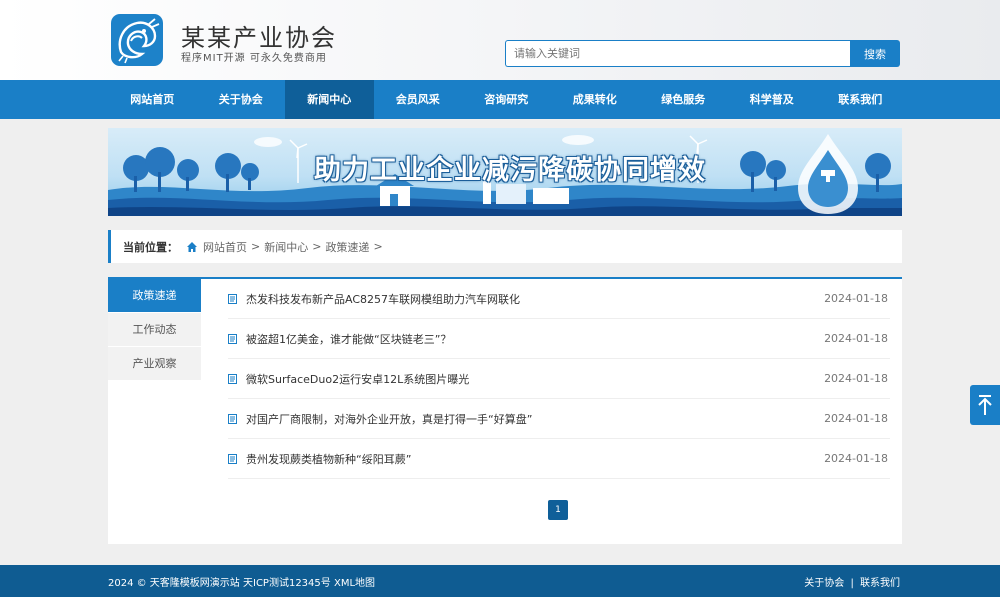 The image size is (1000, 597). I want to click on site-subtitle: 程序MIT开源 可永久免费商用, so click(254, 58).